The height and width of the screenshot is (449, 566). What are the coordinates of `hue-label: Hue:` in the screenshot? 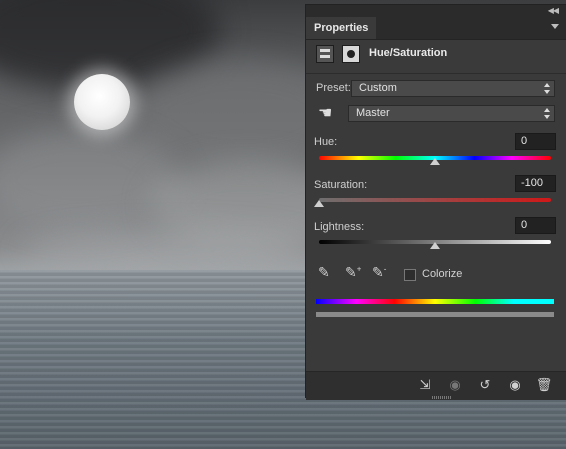 It's located at (326, 142).